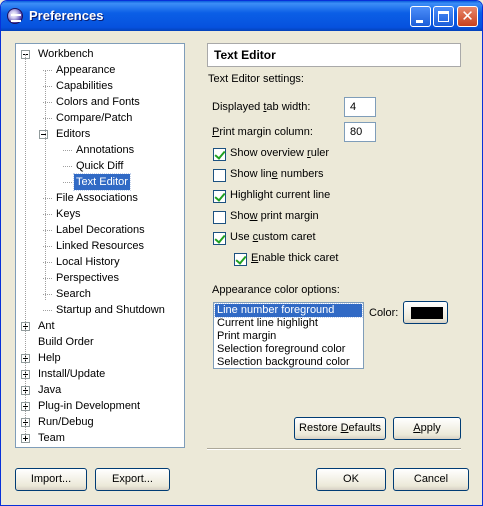 Image resolution: width=483 pixels, height=506 pixels. Describe the element at coordinates (87, 278) in the screenshot. I see `tree-item-perspectives: Perspectives` at that location.